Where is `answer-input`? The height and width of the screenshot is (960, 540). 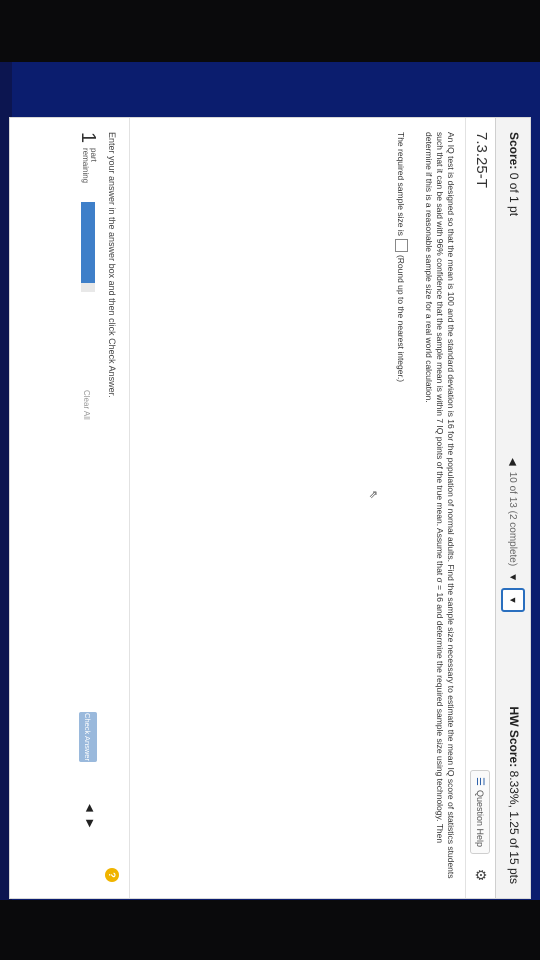 answer-input is located at coordinates (401, 245).